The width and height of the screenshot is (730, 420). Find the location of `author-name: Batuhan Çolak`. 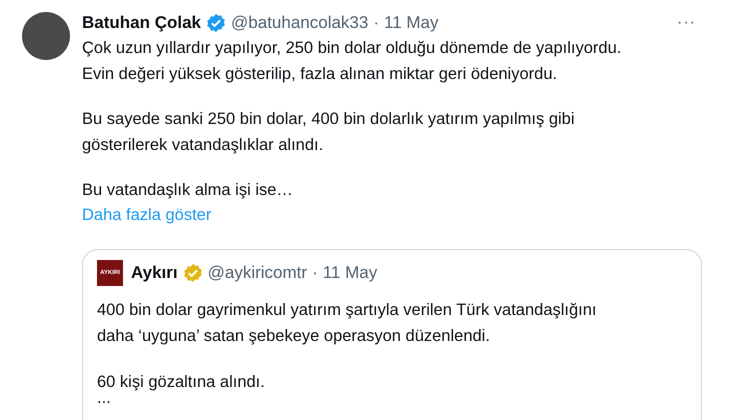

author-name: Batuhan Çolak is located at coordinates (142, 23).